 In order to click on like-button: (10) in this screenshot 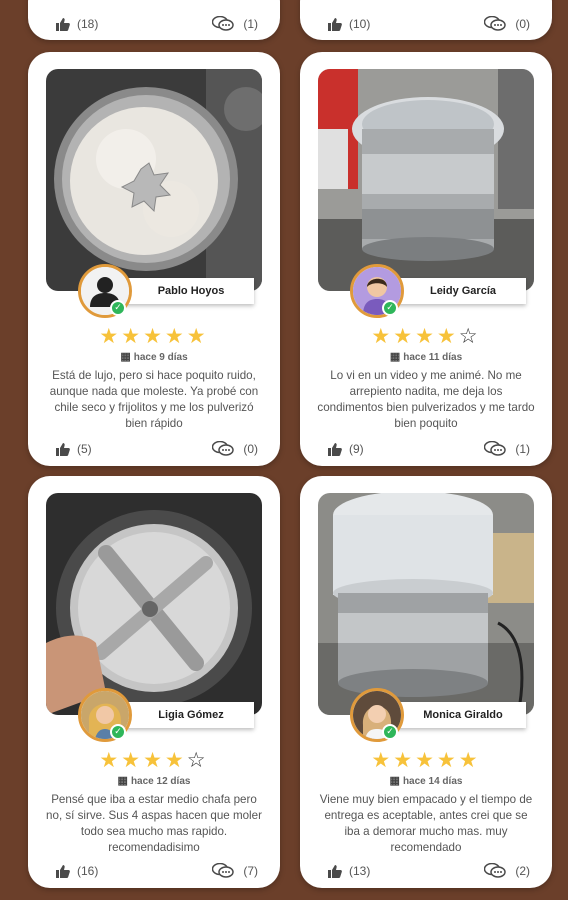, I will do `click(349, 24)`.